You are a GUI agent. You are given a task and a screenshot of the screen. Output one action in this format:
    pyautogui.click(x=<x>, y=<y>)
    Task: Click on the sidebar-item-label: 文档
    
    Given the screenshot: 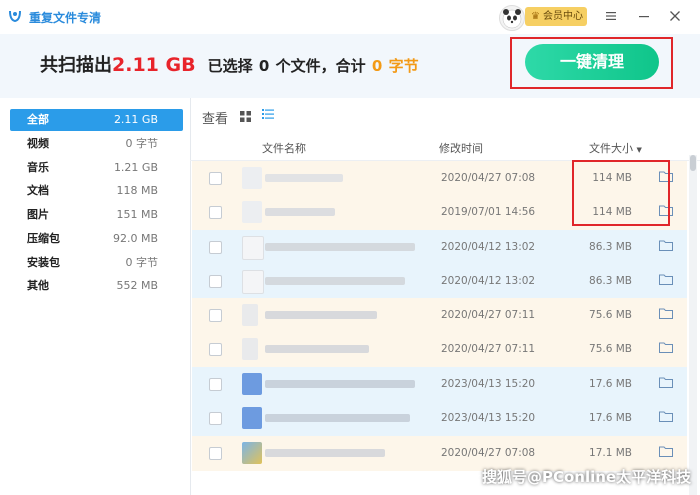 What is the action you would take?
    pyautogui.click(x=38, y=190)
    